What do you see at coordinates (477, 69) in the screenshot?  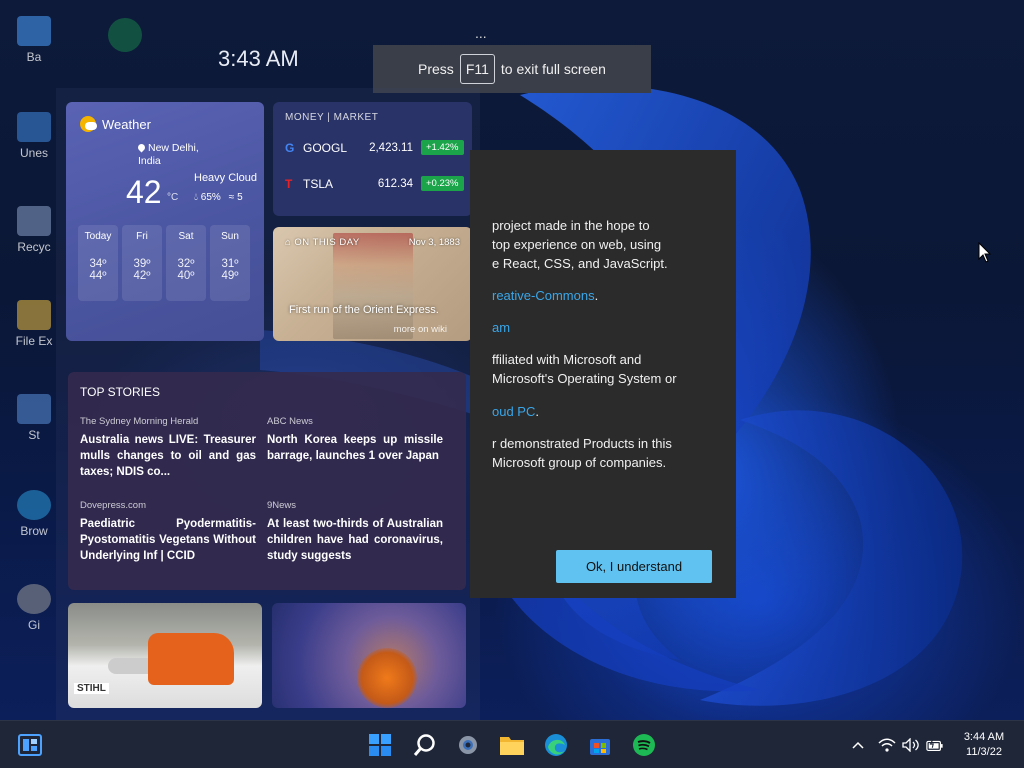 I see `f11-key: F11` at bounding box center [477, 69].